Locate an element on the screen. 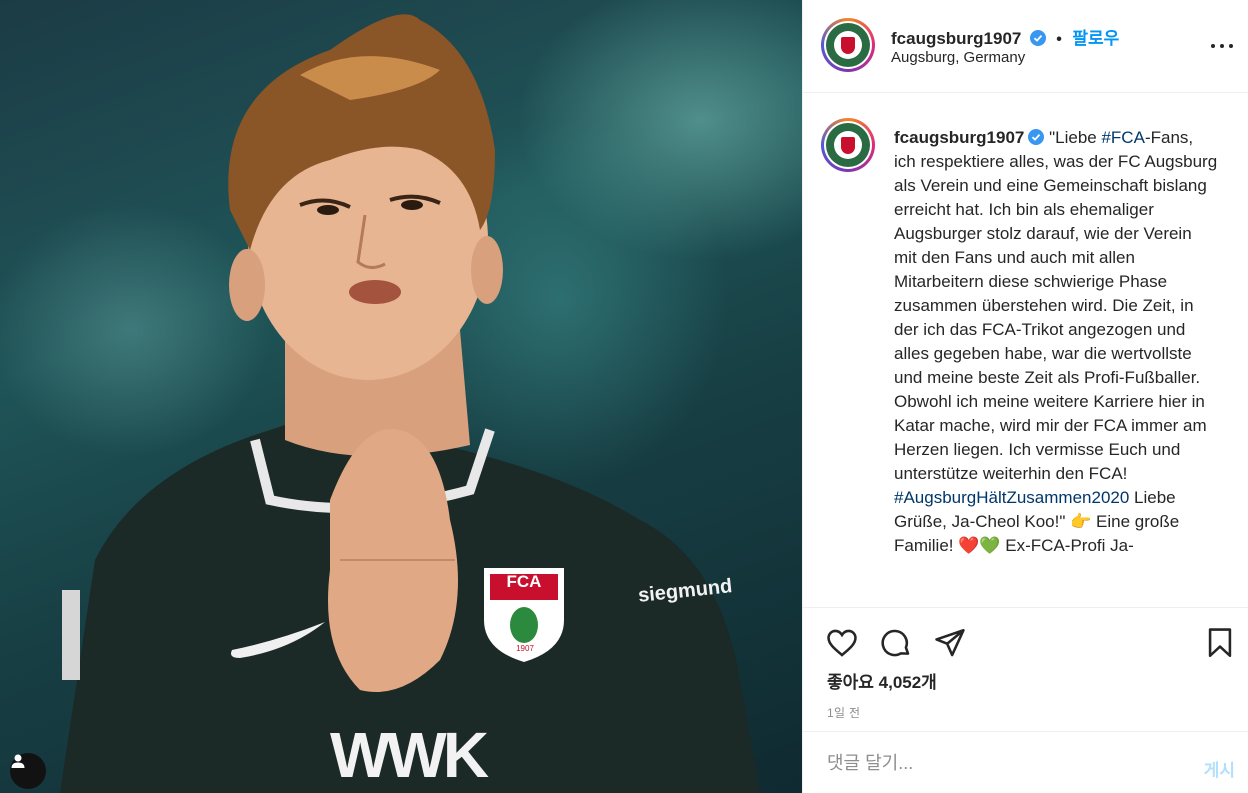 The height and width of the screenshot is (793, 1248). username-link: fcaugsburg1907 is located at coordinates (956, 38).